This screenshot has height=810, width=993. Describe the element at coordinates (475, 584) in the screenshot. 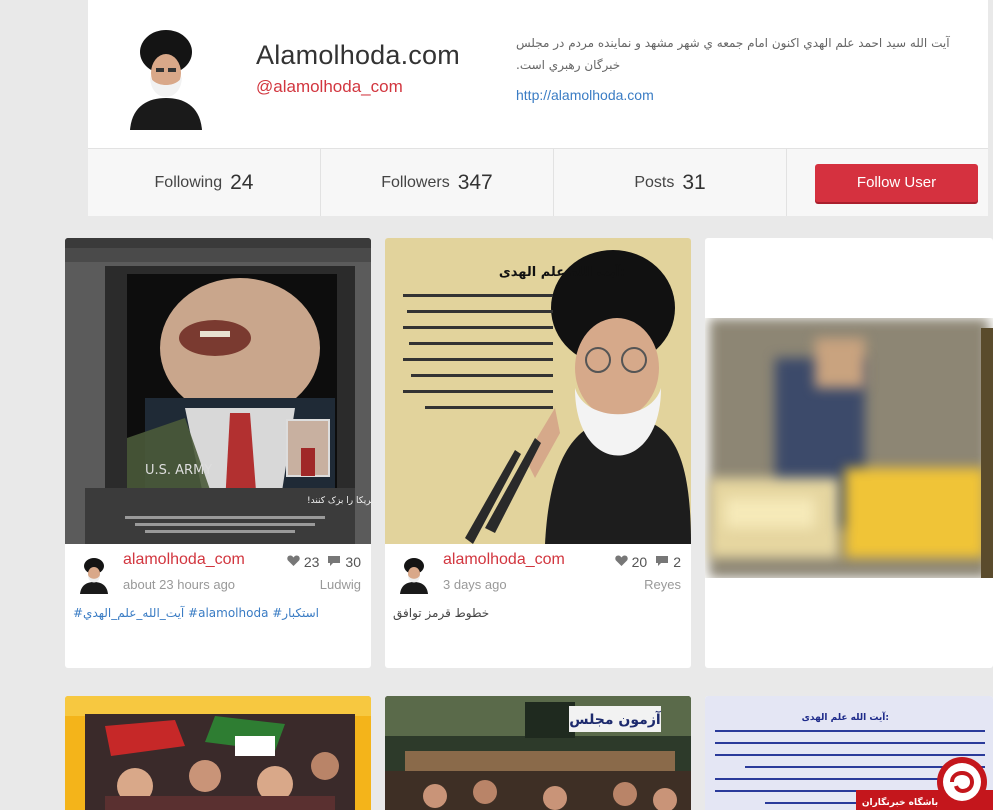

I see `post-timestamp: 3 days ago` at that location.